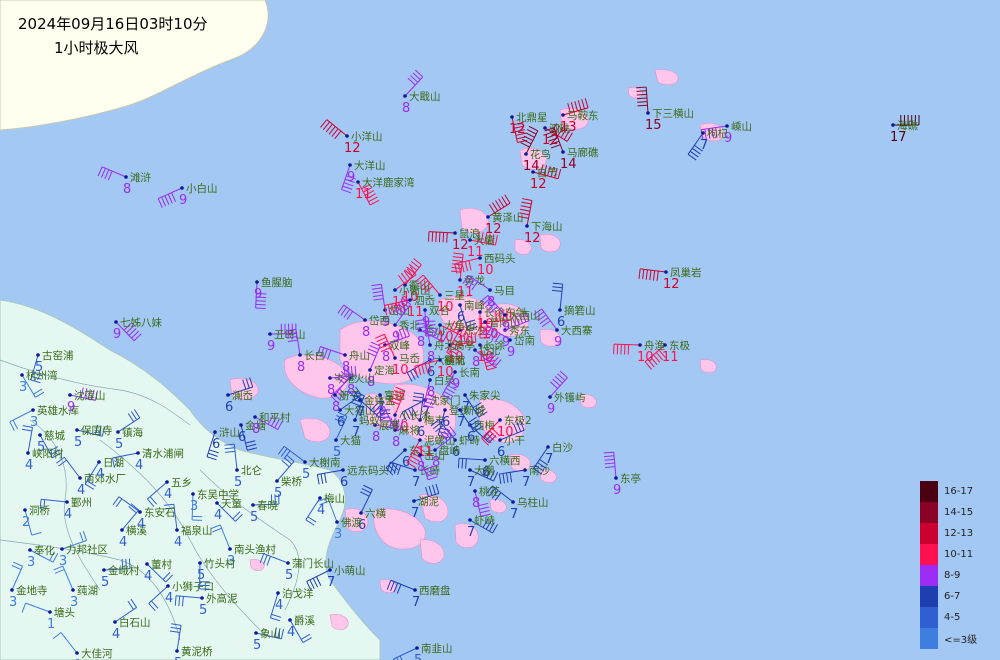 The image size is (1000, 660). Describe the element at coordinates (113, 463) in the screenshot. I see `station-name: 日湖` at that location.